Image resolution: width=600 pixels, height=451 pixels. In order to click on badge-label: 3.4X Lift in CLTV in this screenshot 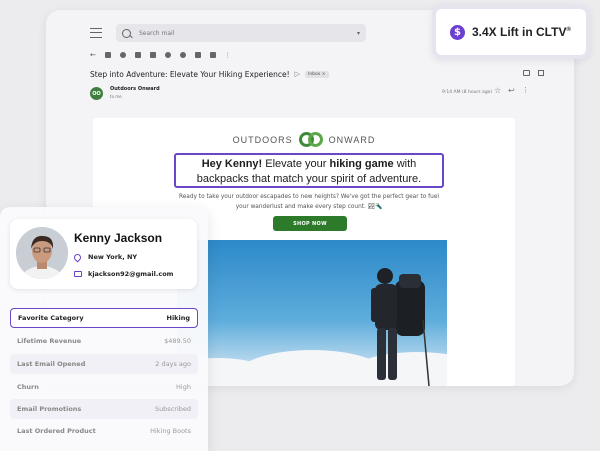, I will do `click(519, 32)`.